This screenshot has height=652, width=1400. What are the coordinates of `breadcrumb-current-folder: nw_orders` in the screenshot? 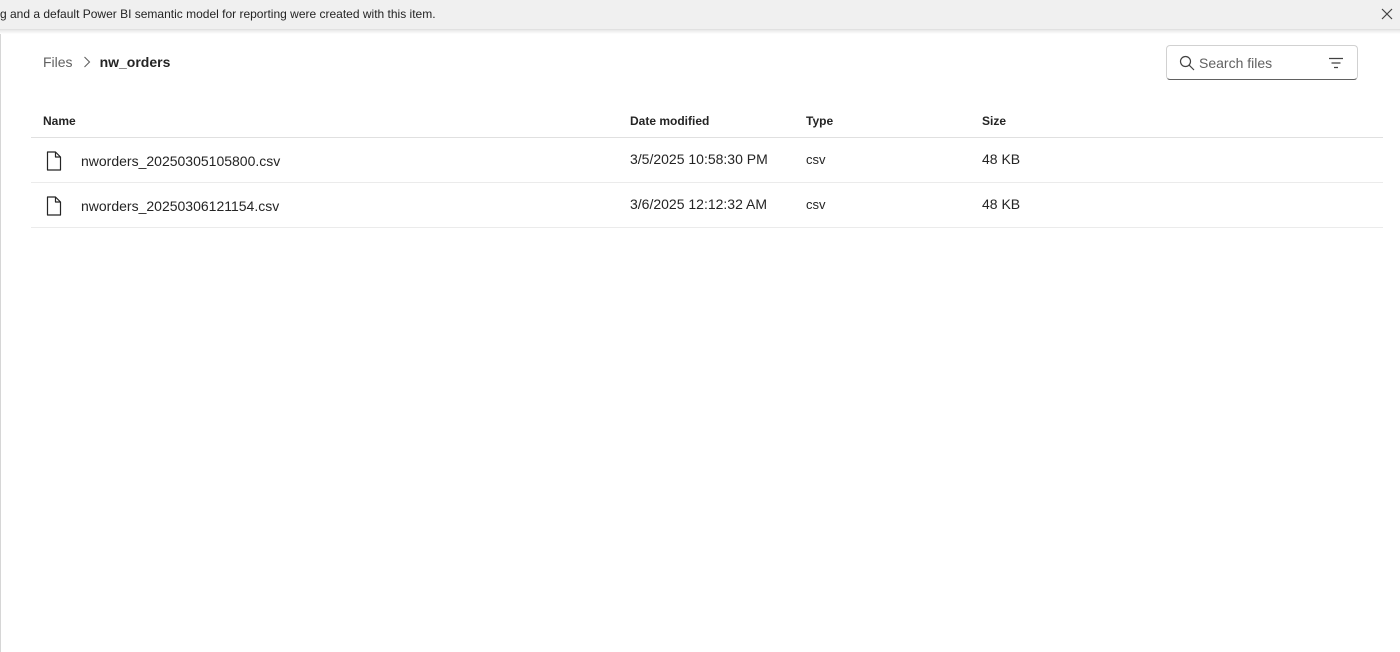 It's located at (135, 62).